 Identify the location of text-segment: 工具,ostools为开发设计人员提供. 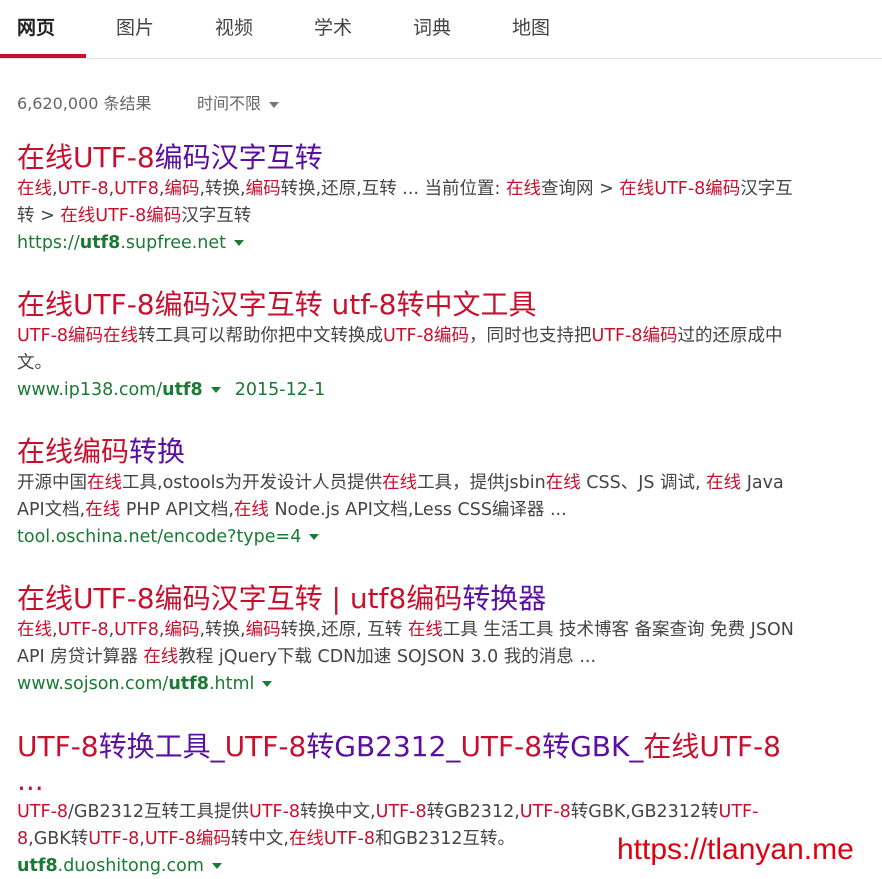
(252, 483).